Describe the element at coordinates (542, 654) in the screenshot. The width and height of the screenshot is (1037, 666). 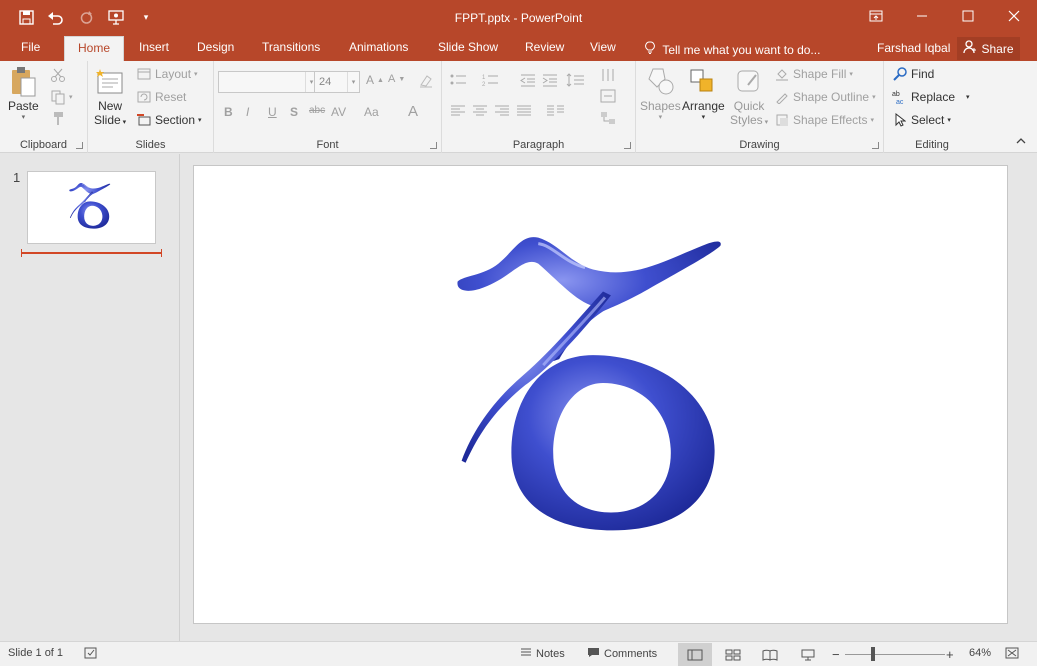
I see `notes-button: Notes` at that location.